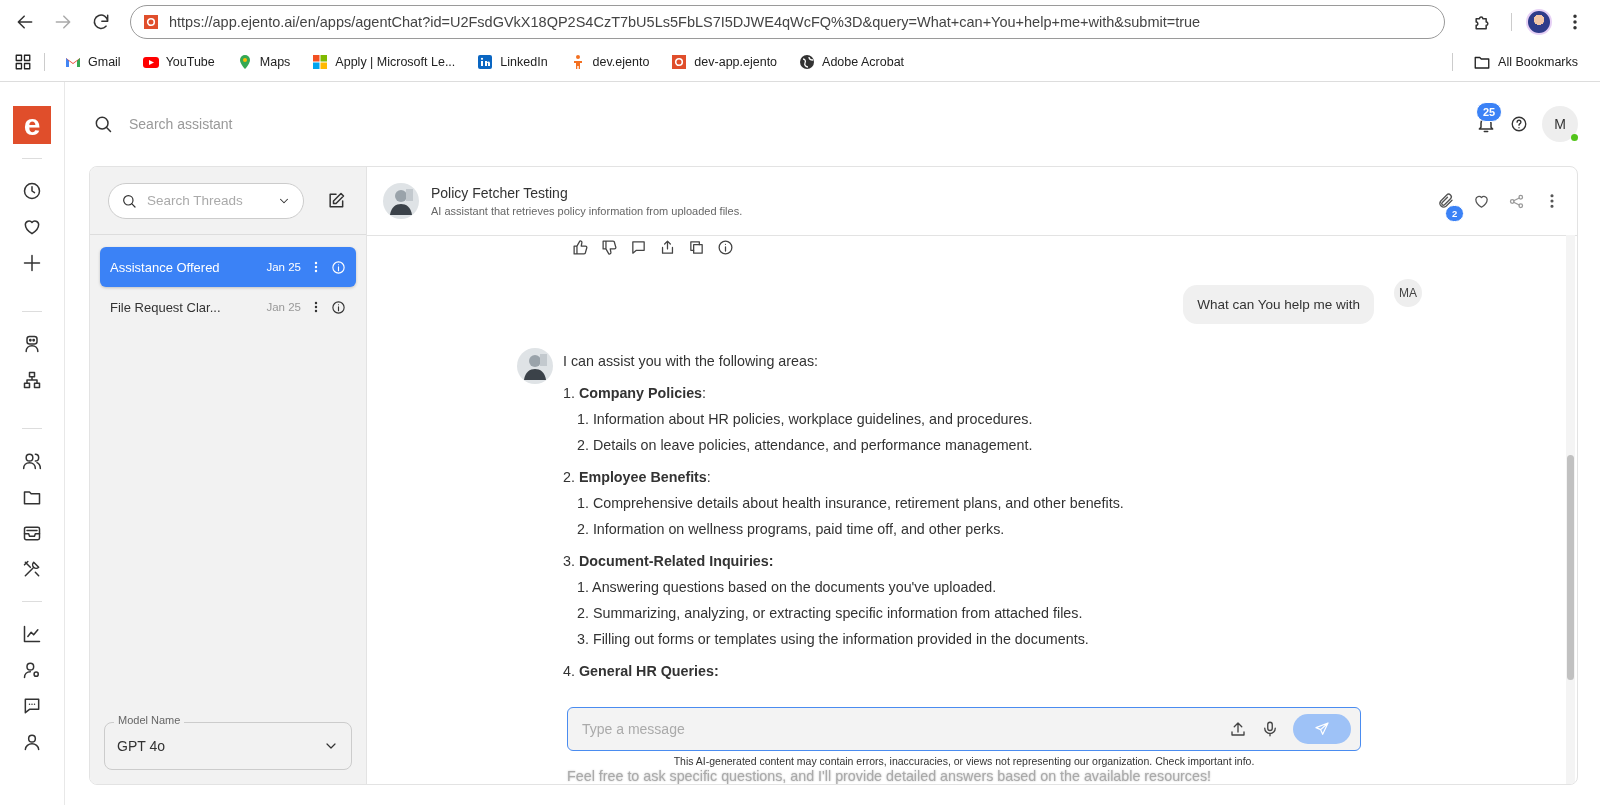  What do you see at coordinates (263, 62) in the screenshot?
I see `bookmark: Maps` at bounding box center [263, 62].